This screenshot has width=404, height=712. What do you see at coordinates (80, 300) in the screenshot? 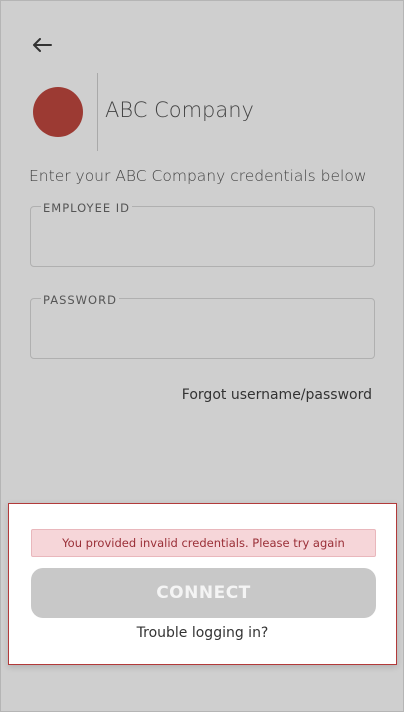
I see `password-label: PASSWORD` at bounding box center [80, 300].